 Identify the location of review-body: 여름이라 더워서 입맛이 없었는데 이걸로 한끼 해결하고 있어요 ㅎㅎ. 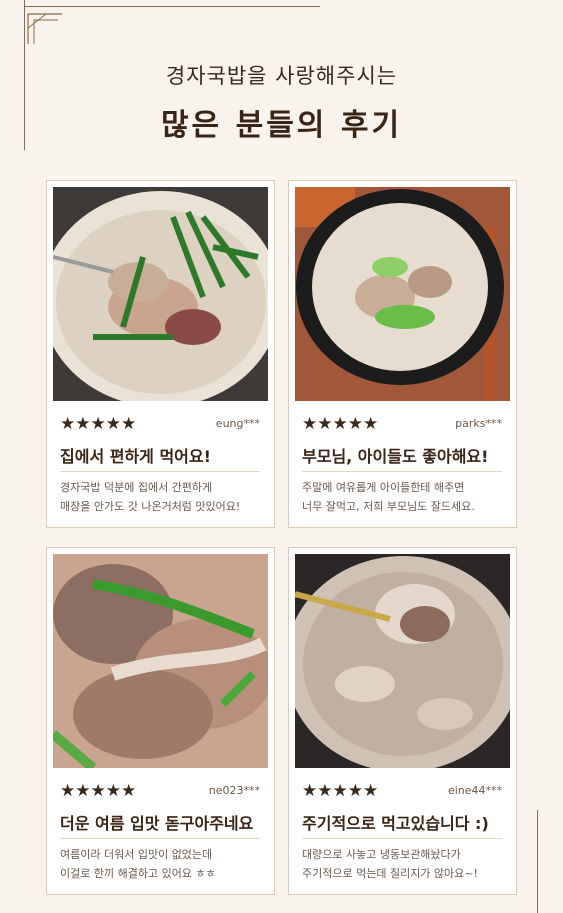
(163, 864).